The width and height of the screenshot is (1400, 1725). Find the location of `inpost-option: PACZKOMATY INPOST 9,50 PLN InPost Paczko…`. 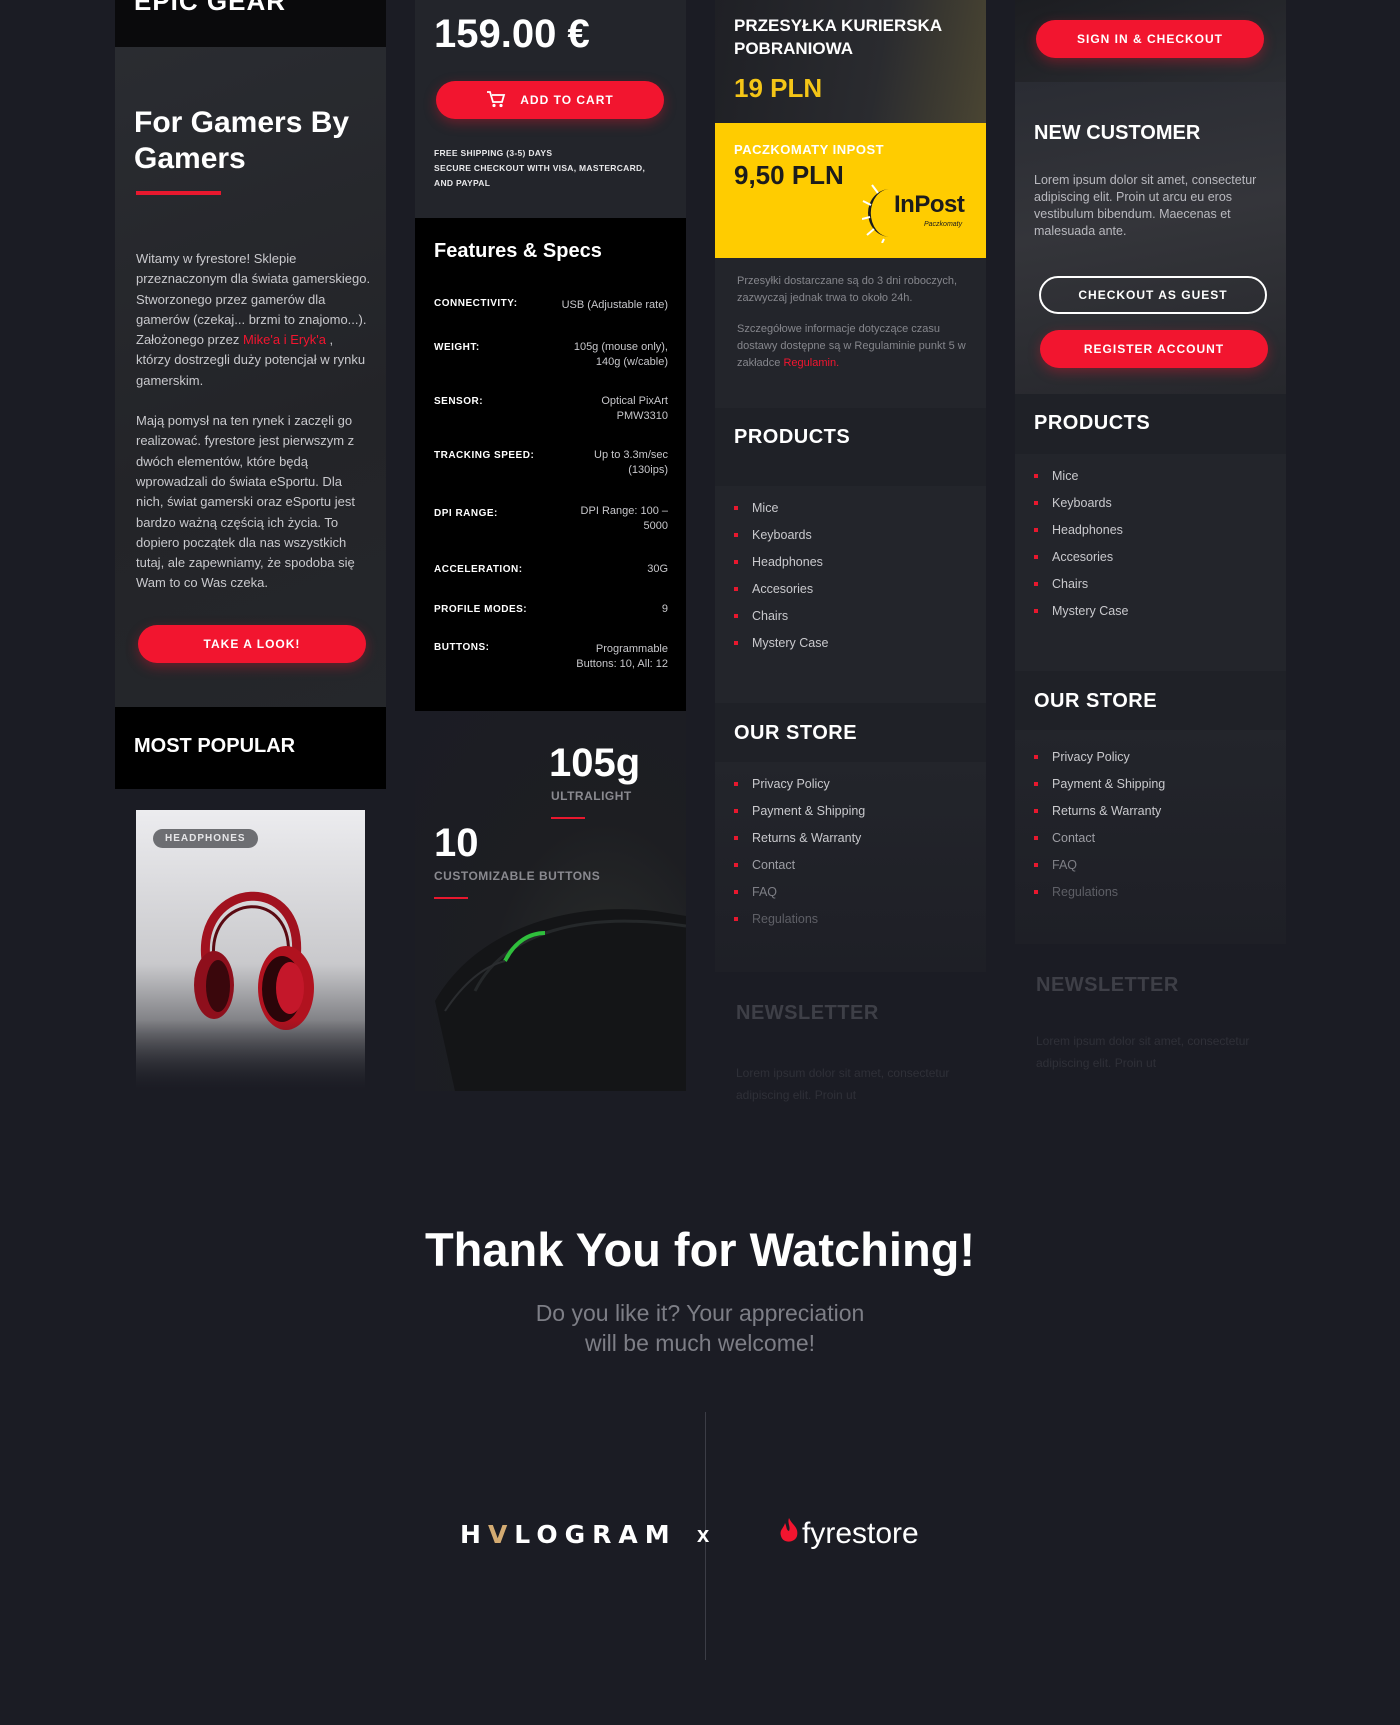

inpost-option: PACZKOMATY INPOST 9,50 PLN InPost Paczko… is located at coordinates (850, 190).